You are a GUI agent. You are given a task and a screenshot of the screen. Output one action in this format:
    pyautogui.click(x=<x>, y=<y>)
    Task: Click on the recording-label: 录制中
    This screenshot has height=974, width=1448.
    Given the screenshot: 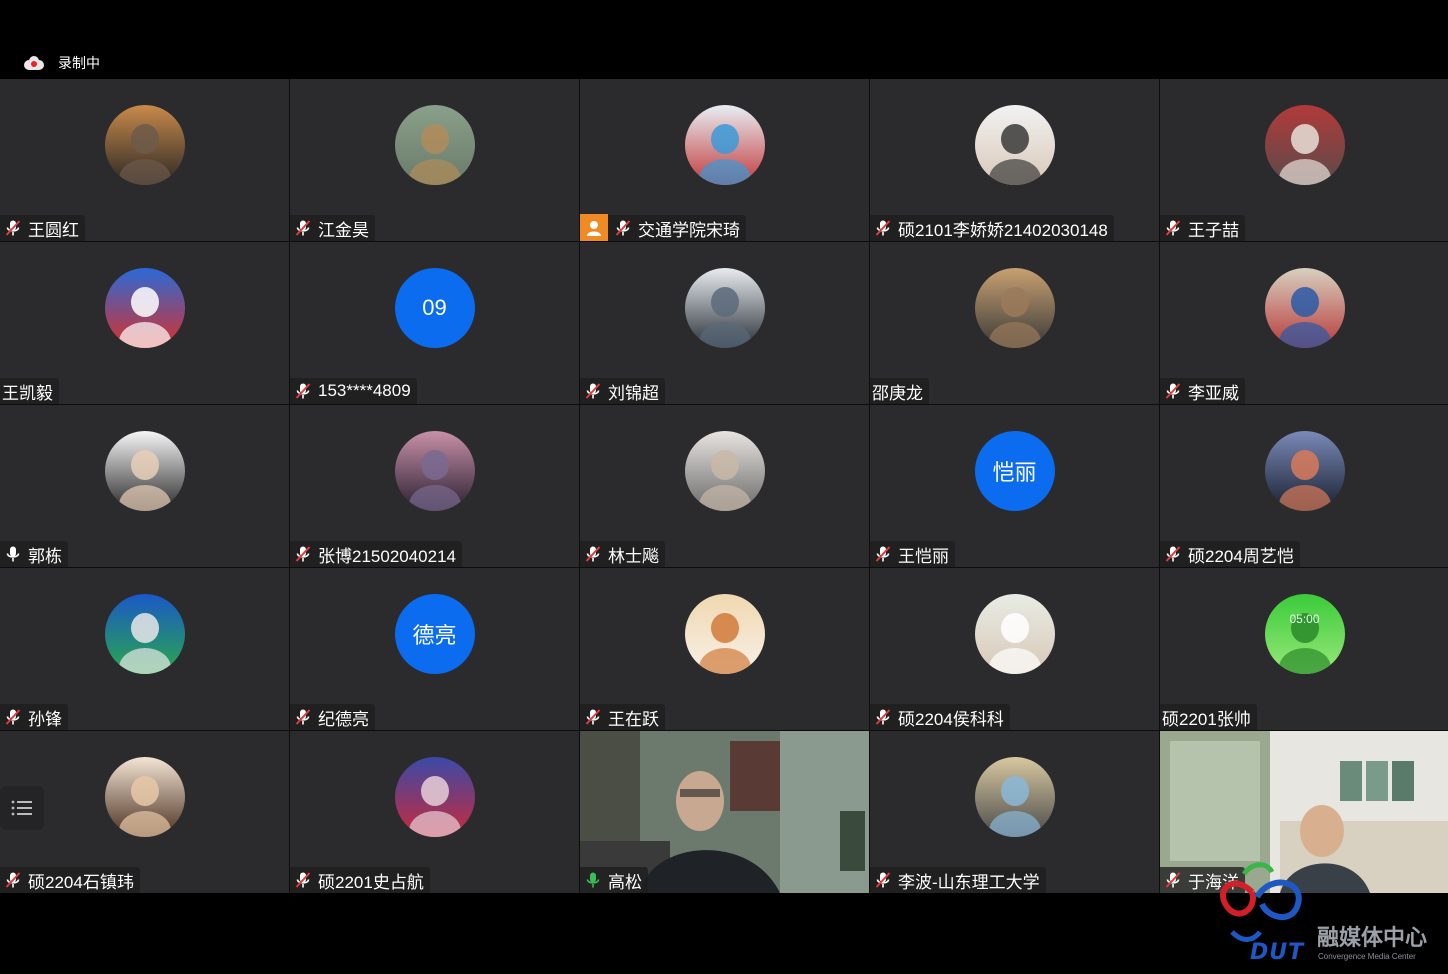 What is the action you would take?
    pyautogui.click(x=79, y=63)
    